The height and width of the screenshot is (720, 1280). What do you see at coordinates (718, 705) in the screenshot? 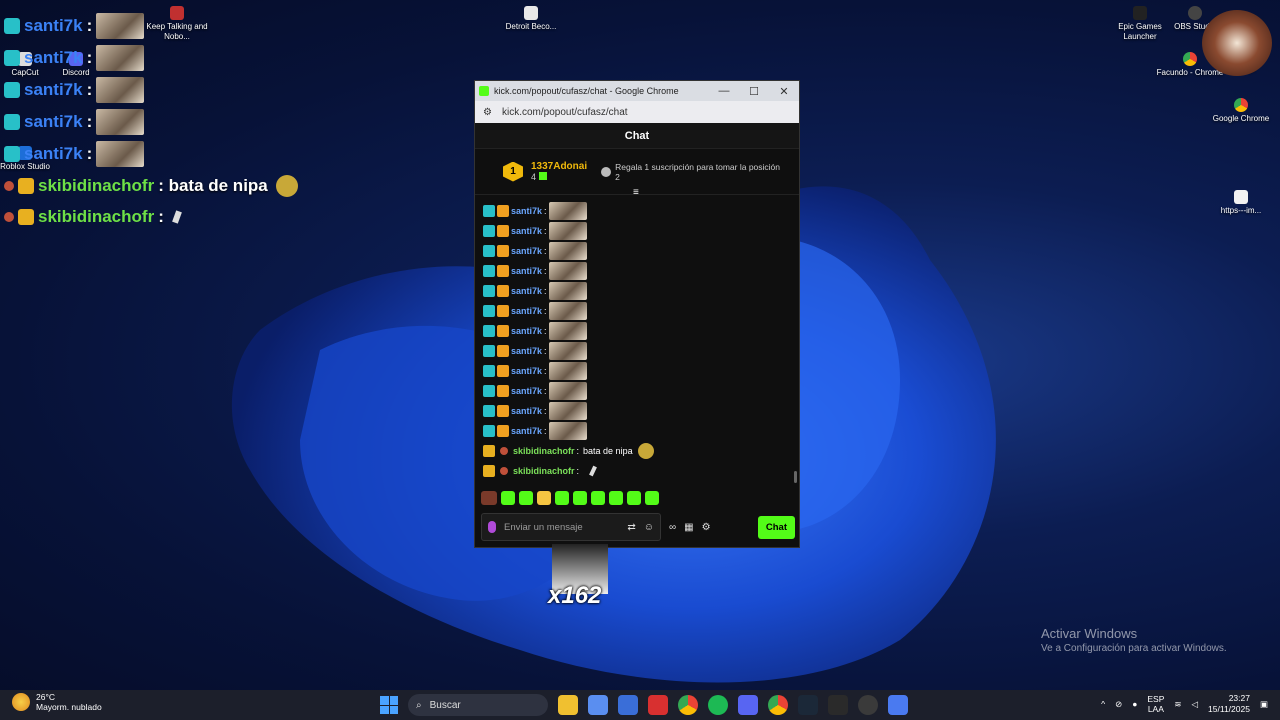
I see `spotify-icon` at bounding box center [718, 705].